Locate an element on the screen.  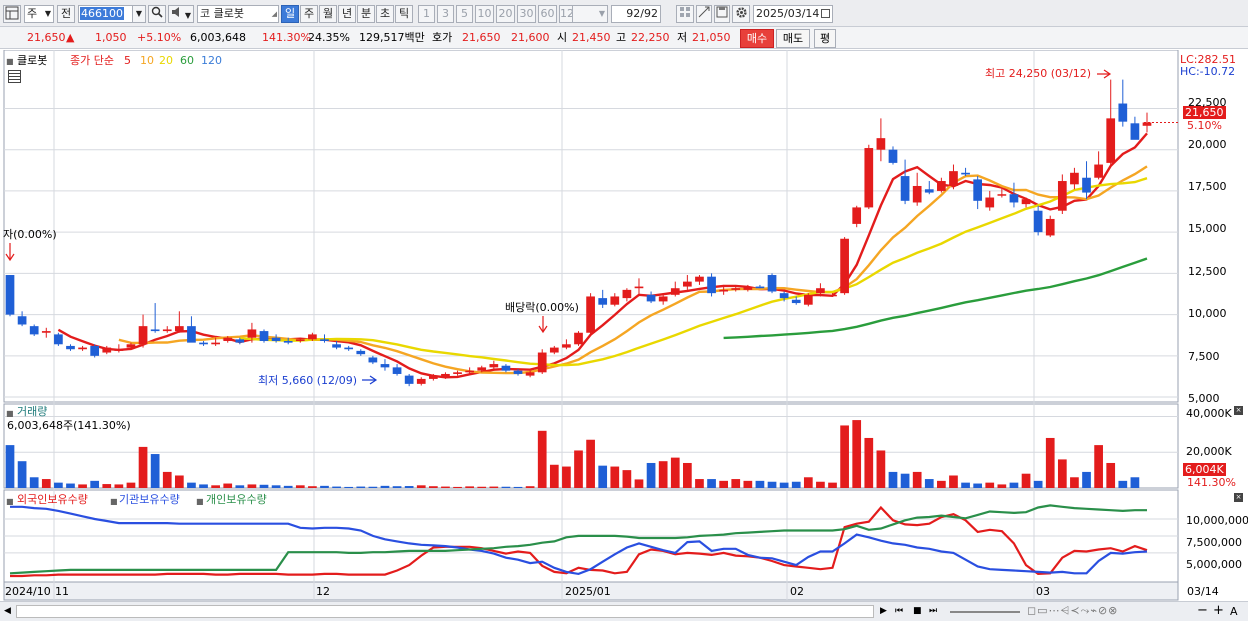
period-tab-5: 초 is located at coordinates (385, 14).